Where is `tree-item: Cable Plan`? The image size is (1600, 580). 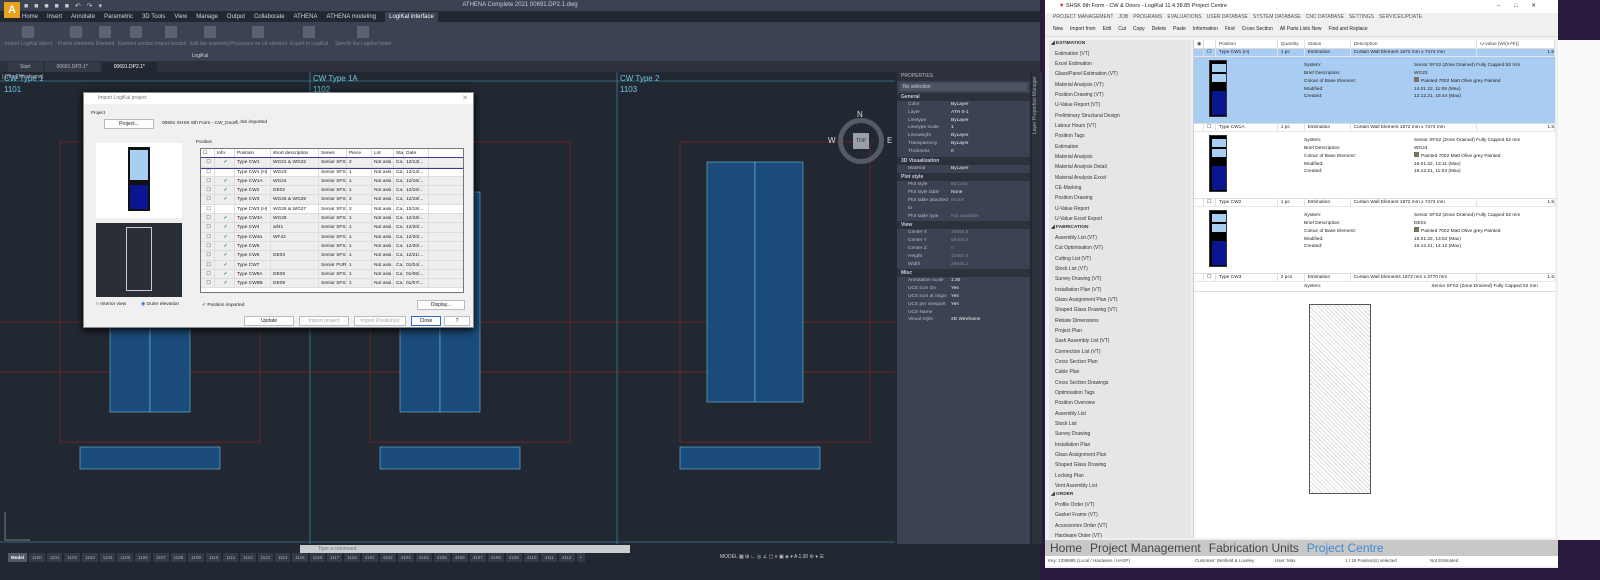
tree-item: Cable Plan is located at coordinates (1120, 372).